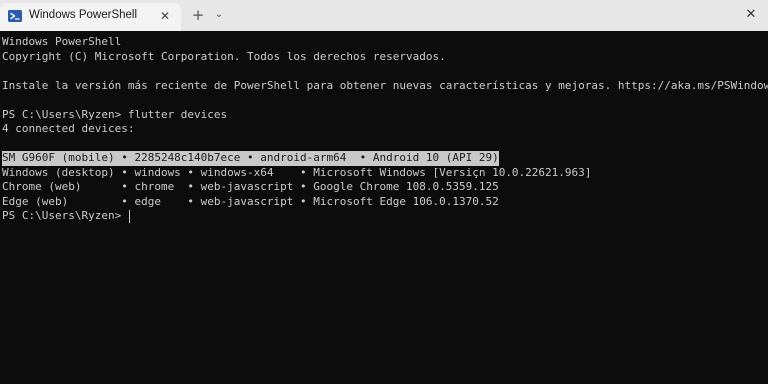  I want to click on terminal-line: Windows PowerShell, so click(62, 41).